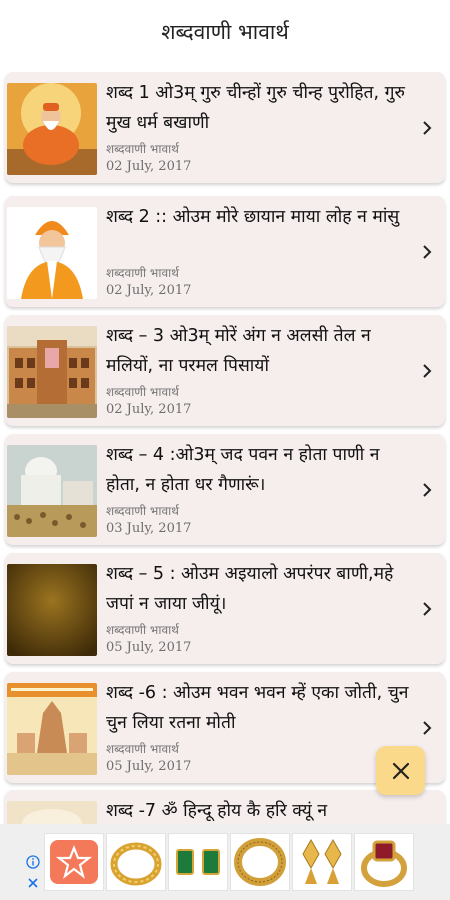 Image resolution: width=450 pixels, height=900 pixels. Describe the element at coordinates (149, 528) in the screenshot. I see `post-date: 03 July, 2017` at that location.